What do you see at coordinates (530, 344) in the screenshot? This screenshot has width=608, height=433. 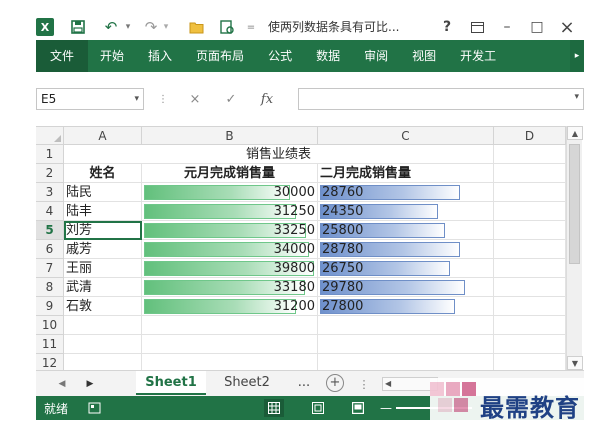 I see `cell-d11` at bounding box center [530, 344].